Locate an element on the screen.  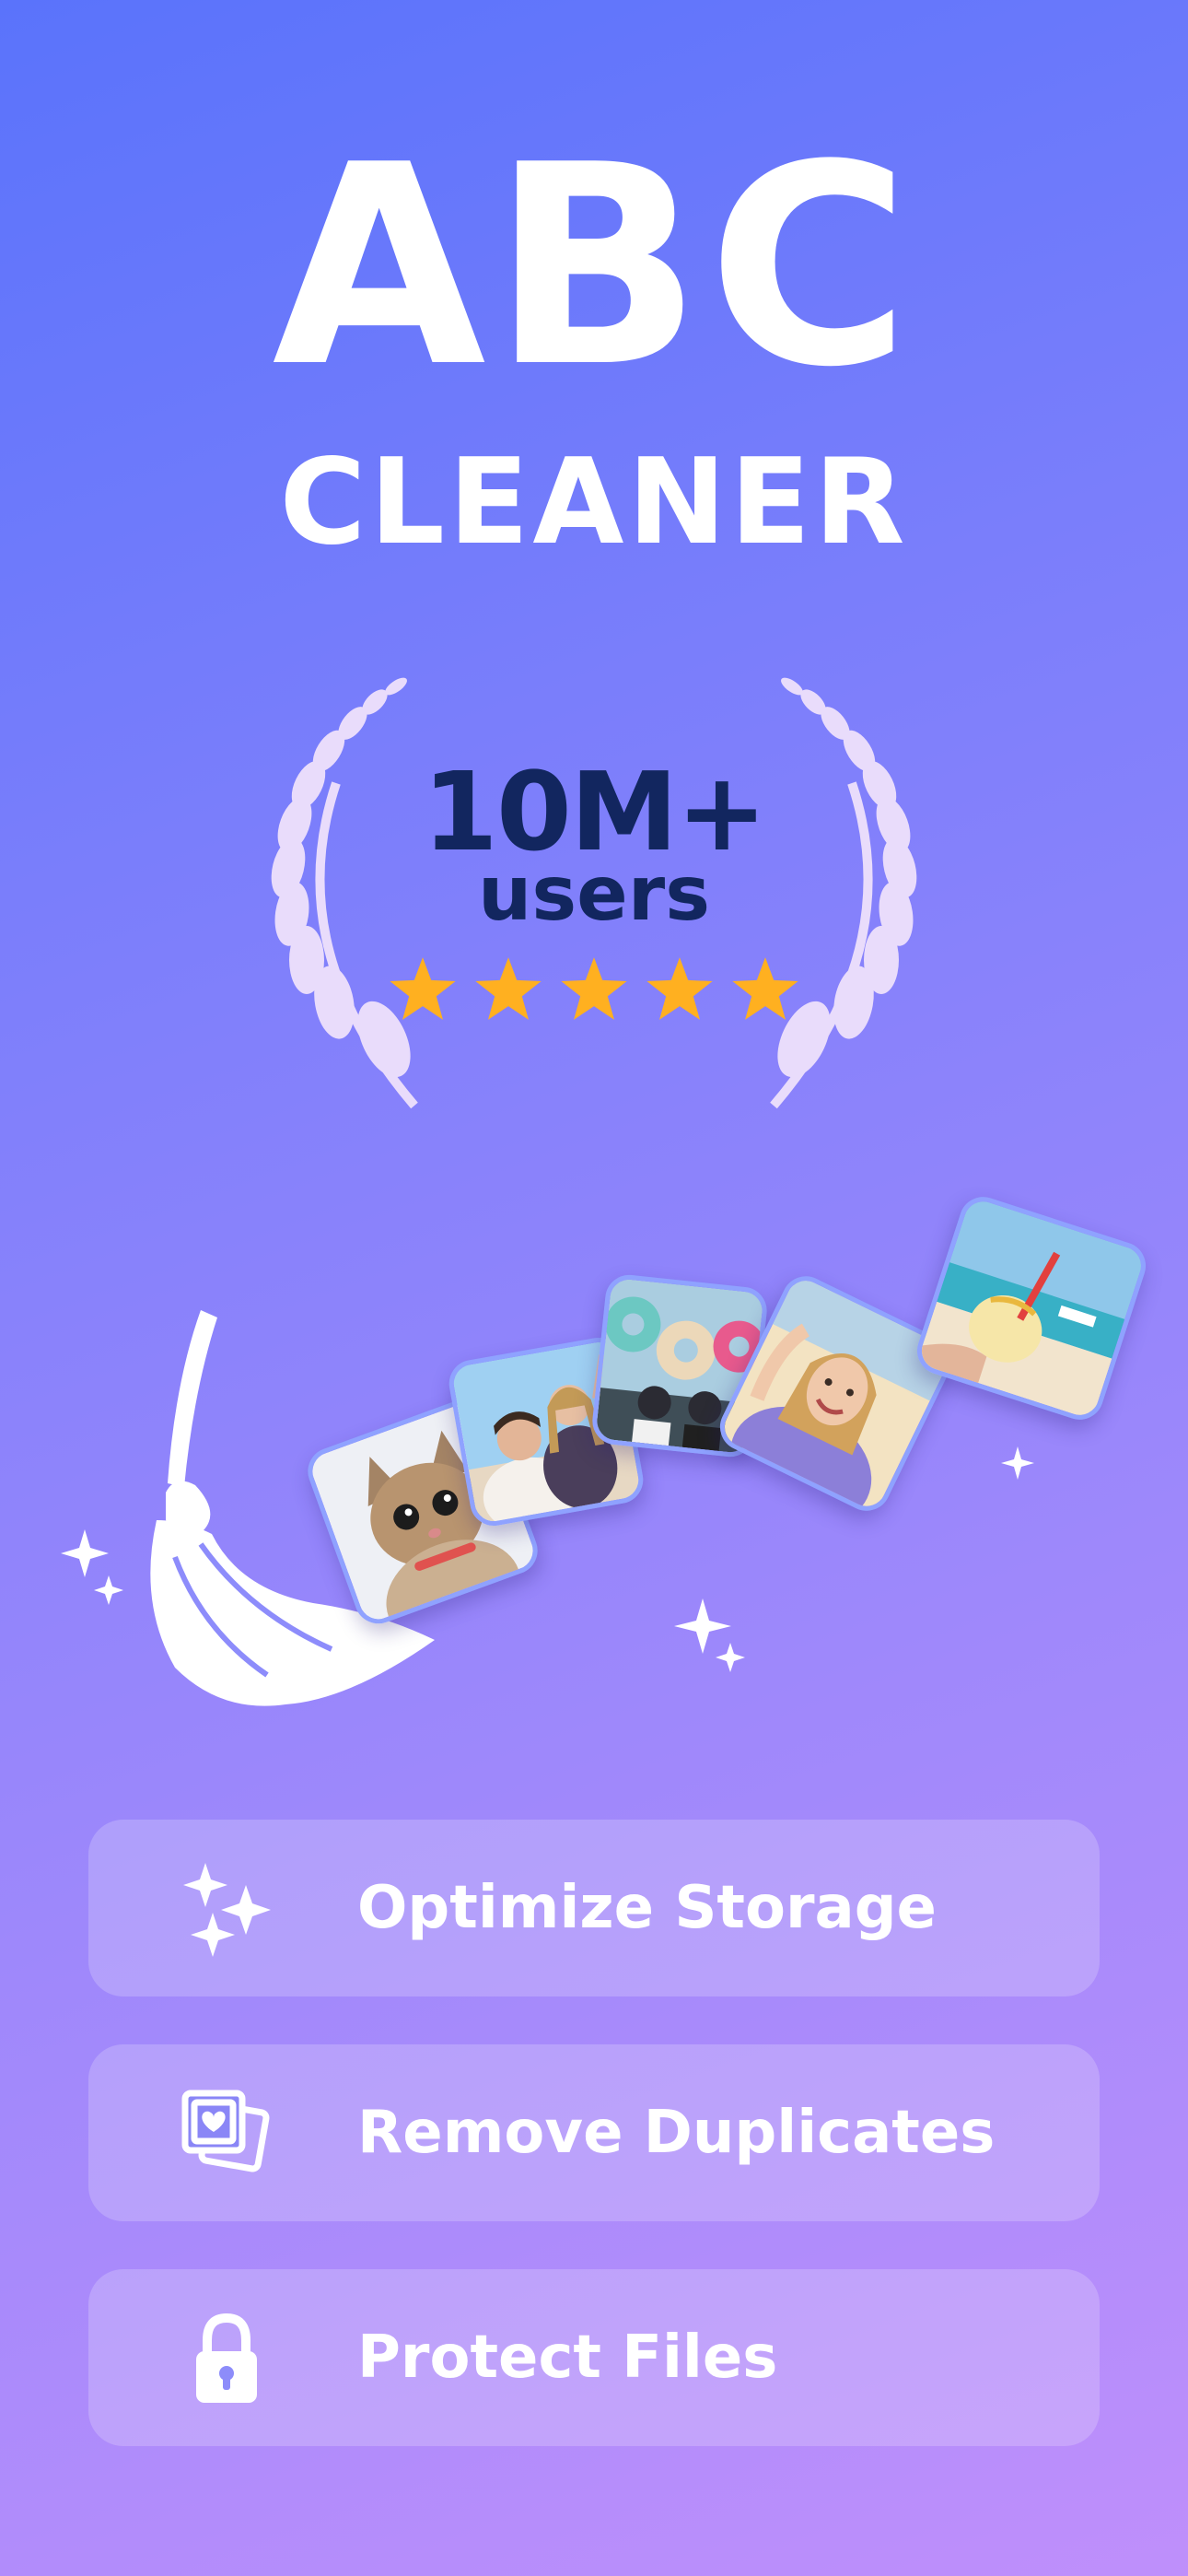
feature-label: Protect Files is located at coordinates (567, 2358).